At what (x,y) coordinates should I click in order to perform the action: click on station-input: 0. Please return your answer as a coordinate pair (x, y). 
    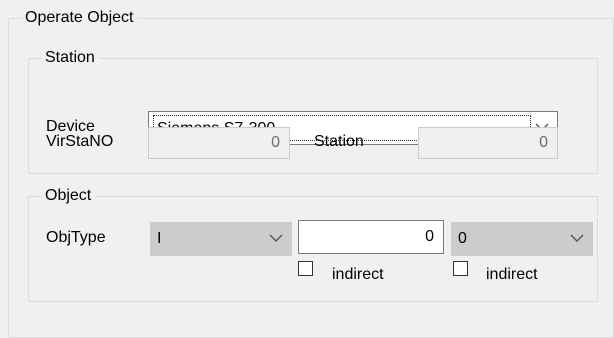
    Looking at the image, I should click on (488, 143).